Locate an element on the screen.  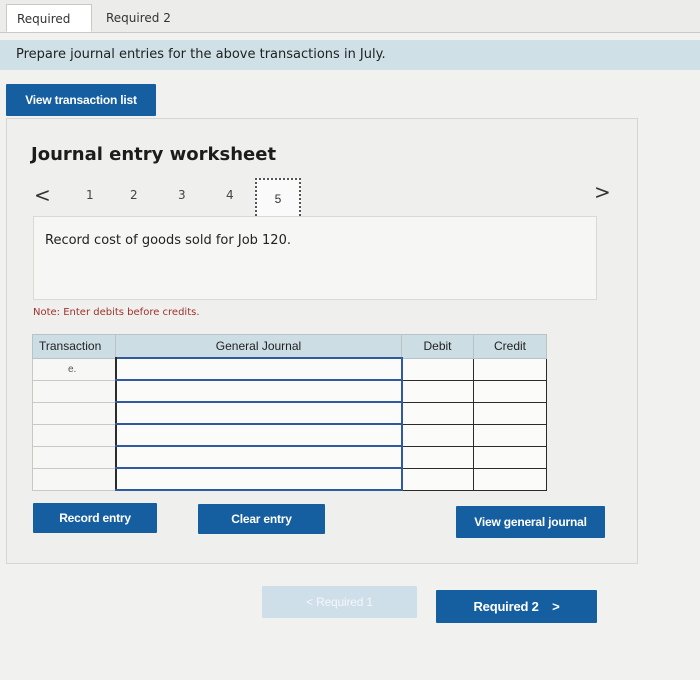
prev-required-button: < Required 1 is located at coordinates (339, 602).